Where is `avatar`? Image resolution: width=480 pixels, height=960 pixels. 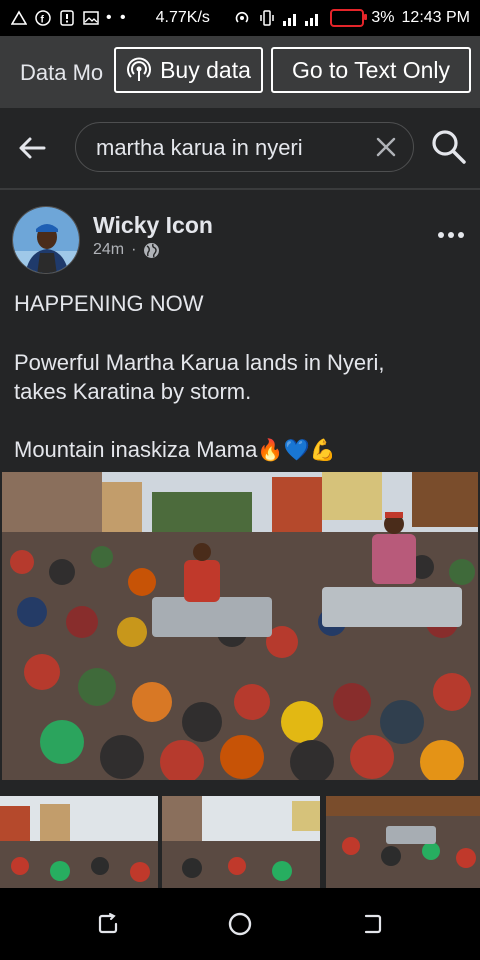
avatar is located at coordinates (46, 240).